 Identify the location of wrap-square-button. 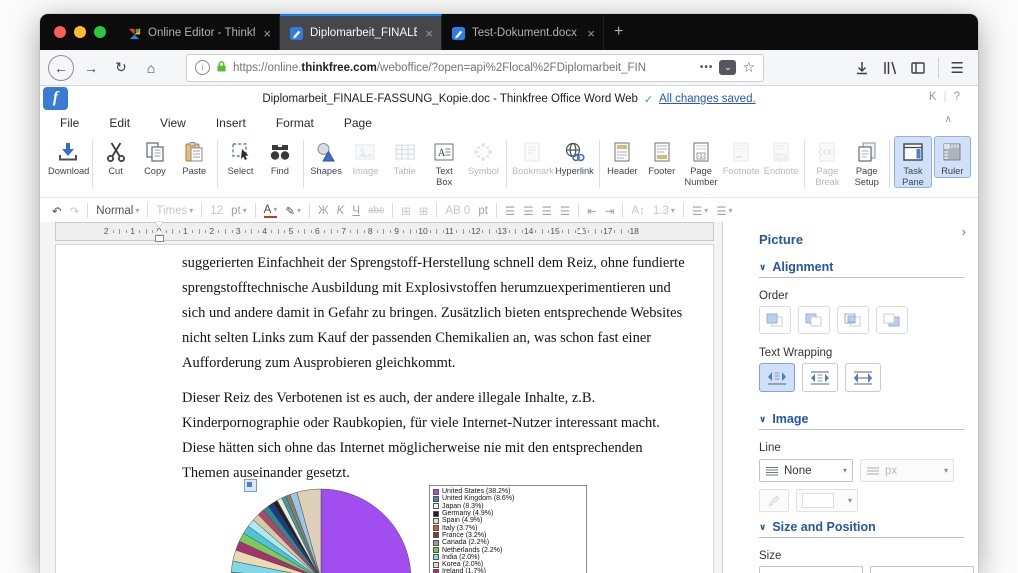
(820, 377).